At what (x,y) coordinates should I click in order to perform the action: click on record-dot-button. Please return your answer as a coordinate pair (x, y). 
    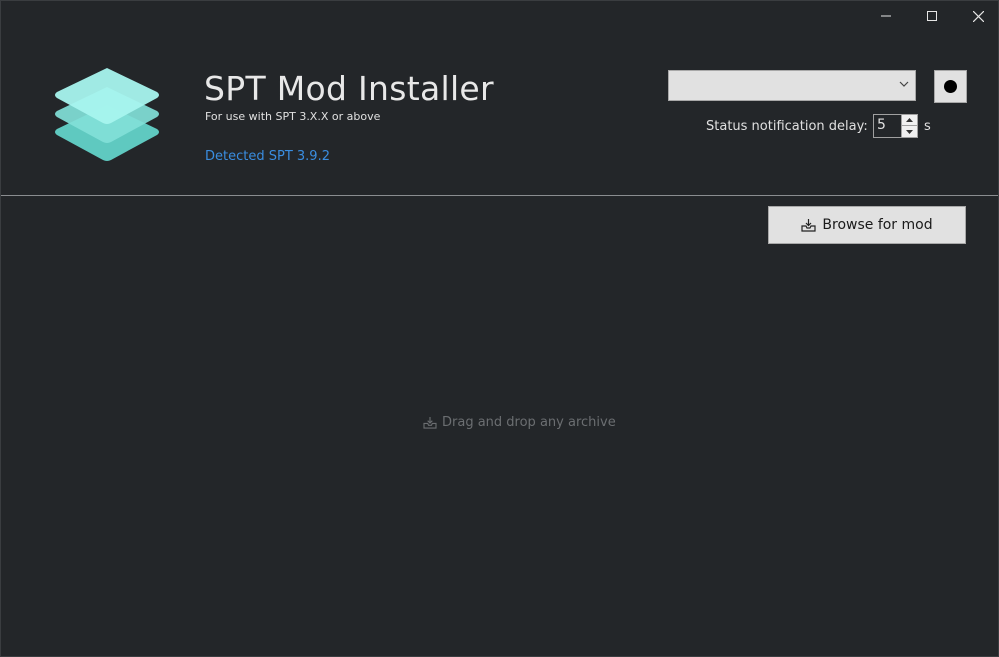
    Looking at the image, I should click on (950, 86).